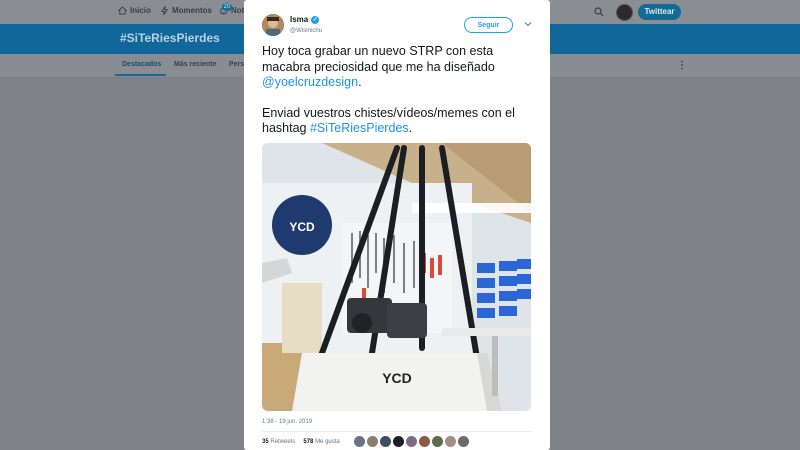 Image resolution: width=800 pixels, height=450 pixels. I want to click on nav-moments: Momentos, so click(186, 10).